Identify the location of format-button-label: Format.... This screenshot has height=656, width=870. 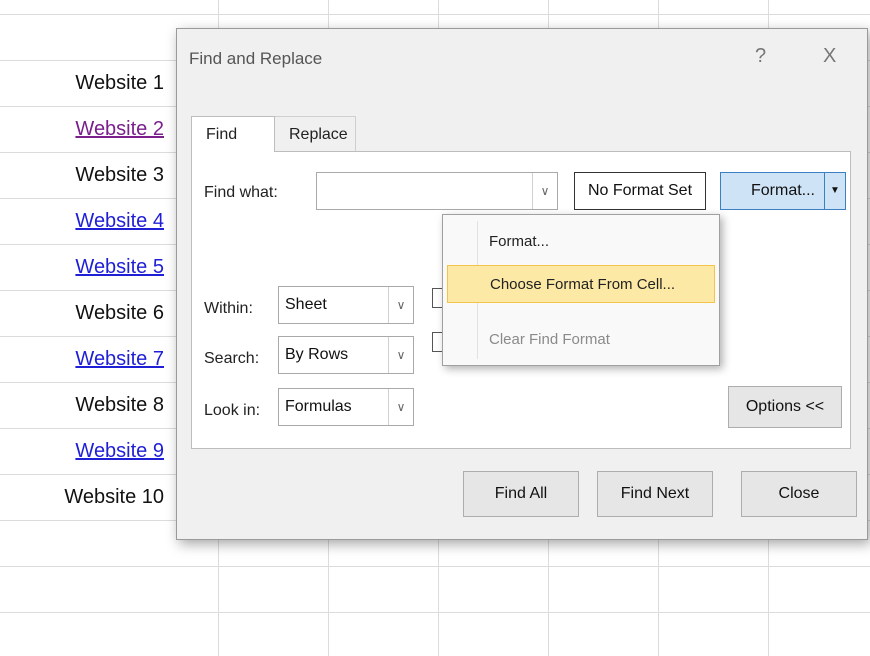
(782, 190).